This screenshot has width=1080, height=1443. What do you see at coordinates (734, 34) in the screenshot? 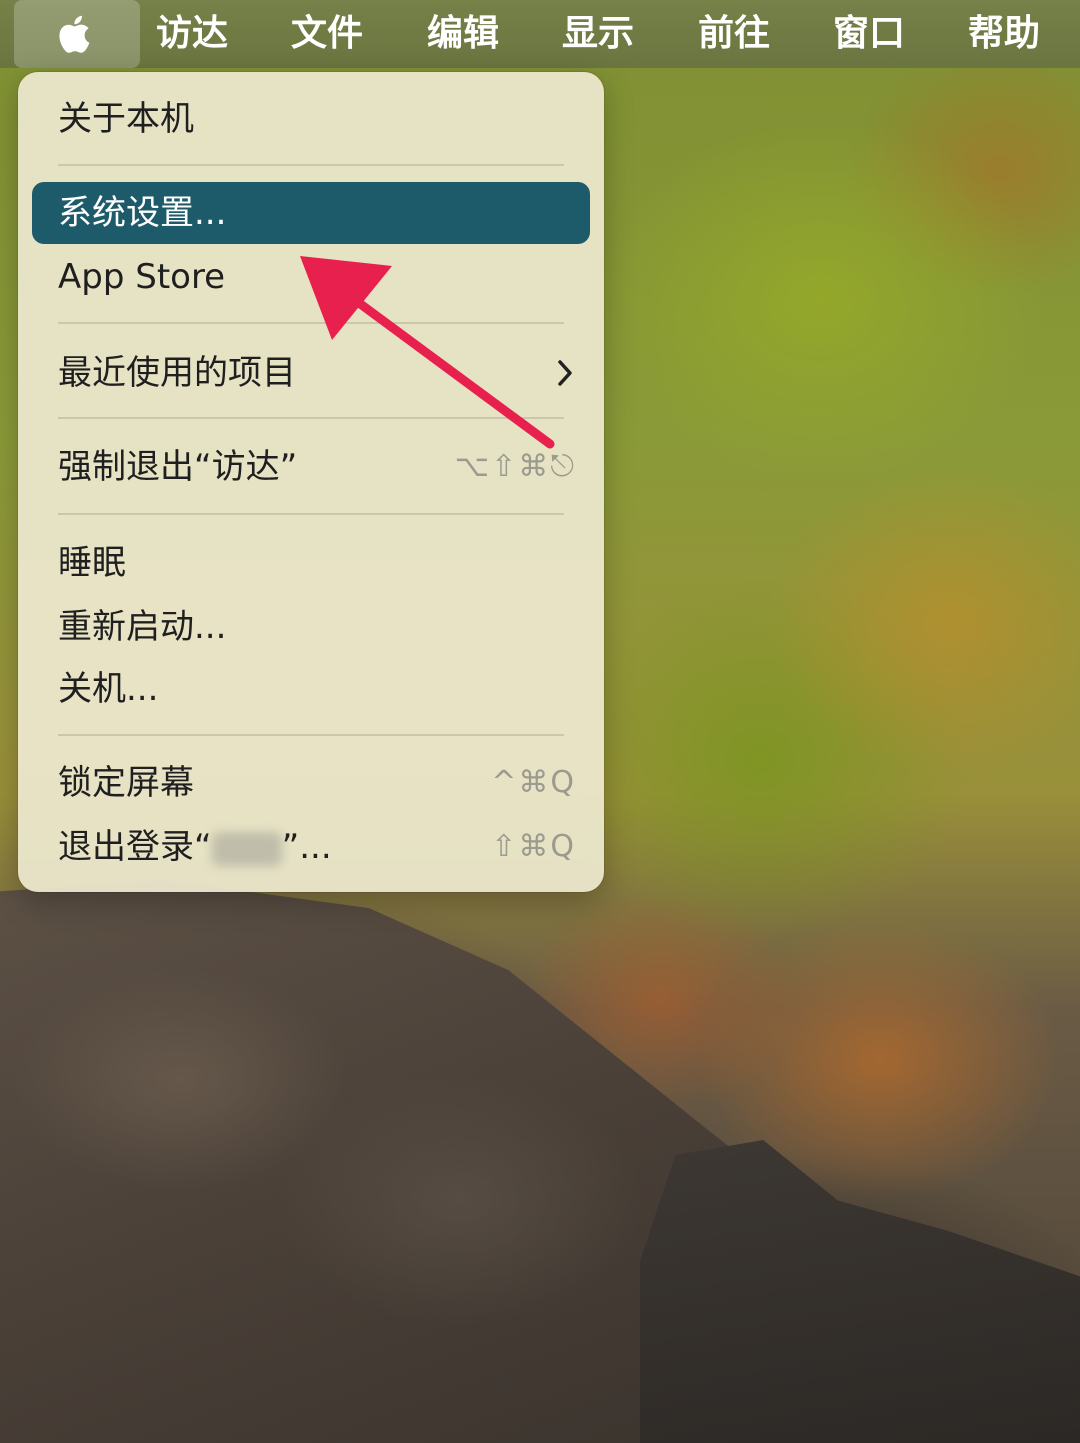
I see `menubar-item-go: 前往` at bounding box center [734, 34].